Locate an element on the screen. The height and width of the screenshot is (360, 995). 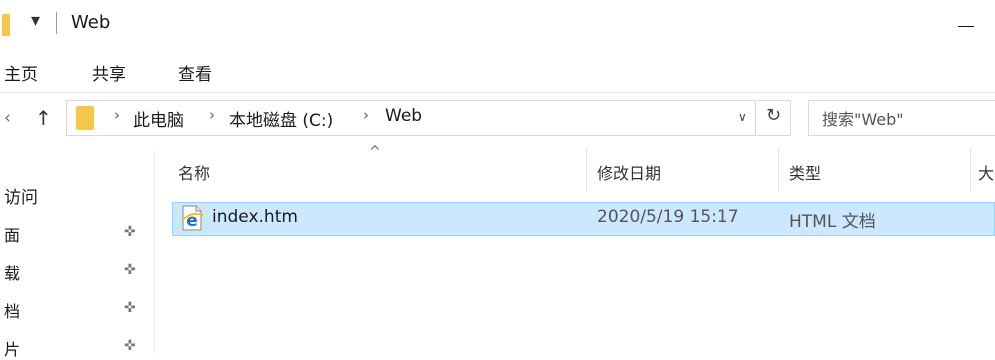
tab-share: 共享 is located at coordinates (109, 72).